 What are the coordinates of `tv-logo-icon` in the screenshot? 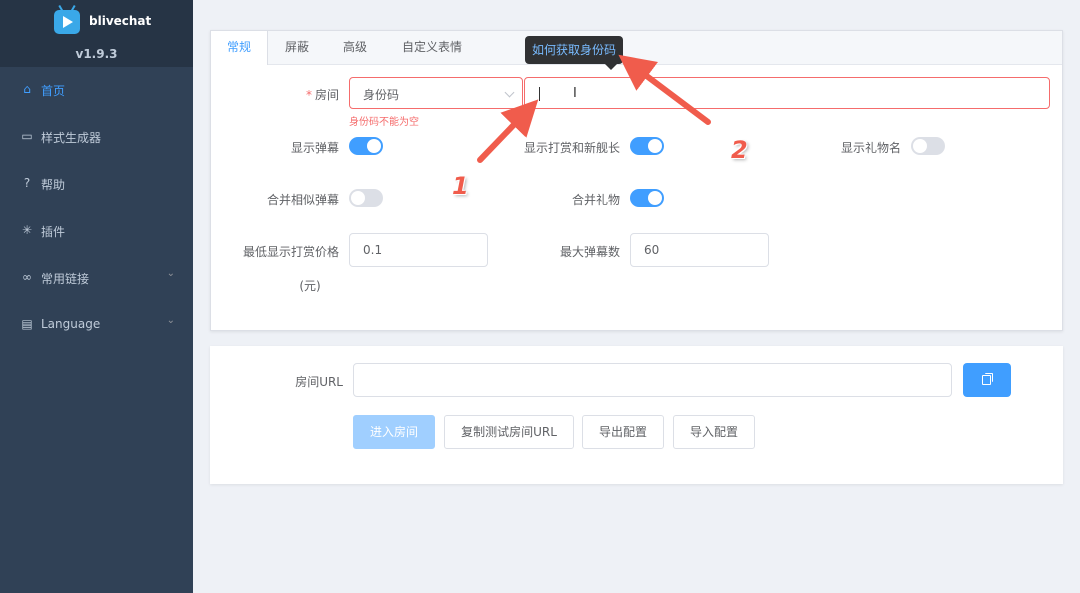 It's located at (67, 19).